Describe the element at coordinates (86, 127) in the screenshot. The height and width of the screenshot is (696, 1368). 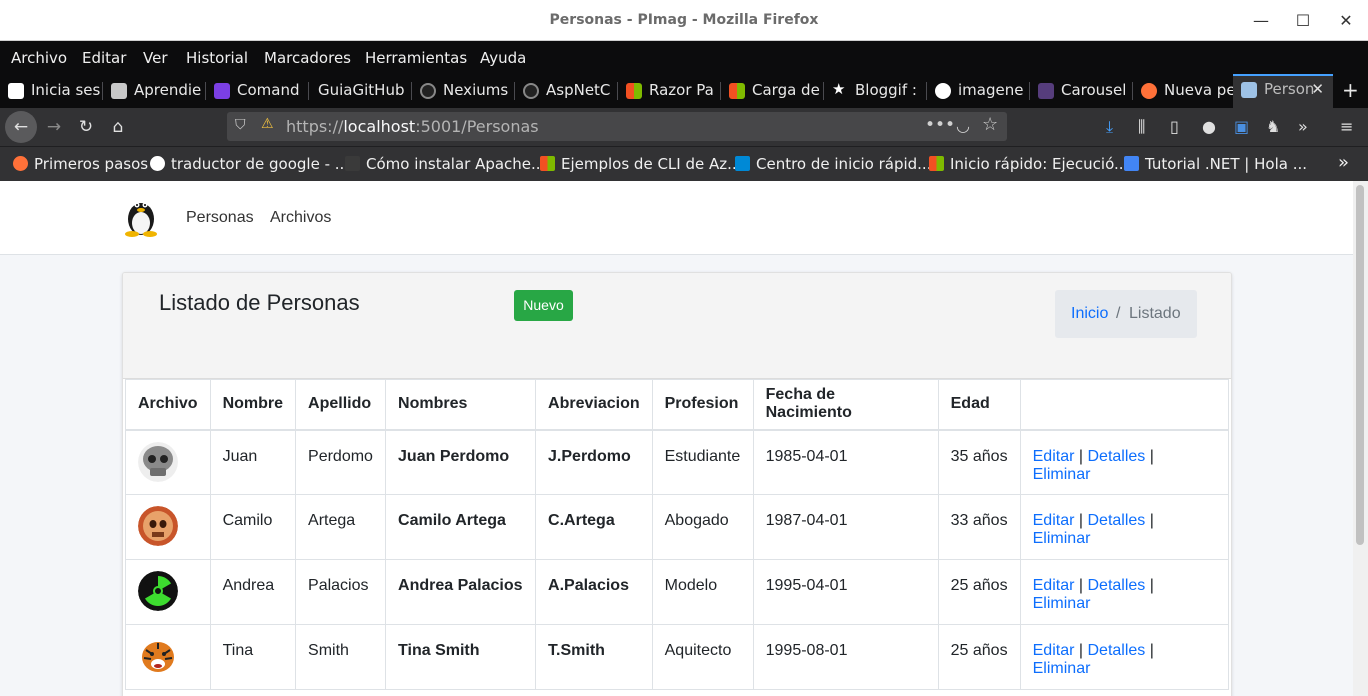
I see `reload-button: ↻` at that location.